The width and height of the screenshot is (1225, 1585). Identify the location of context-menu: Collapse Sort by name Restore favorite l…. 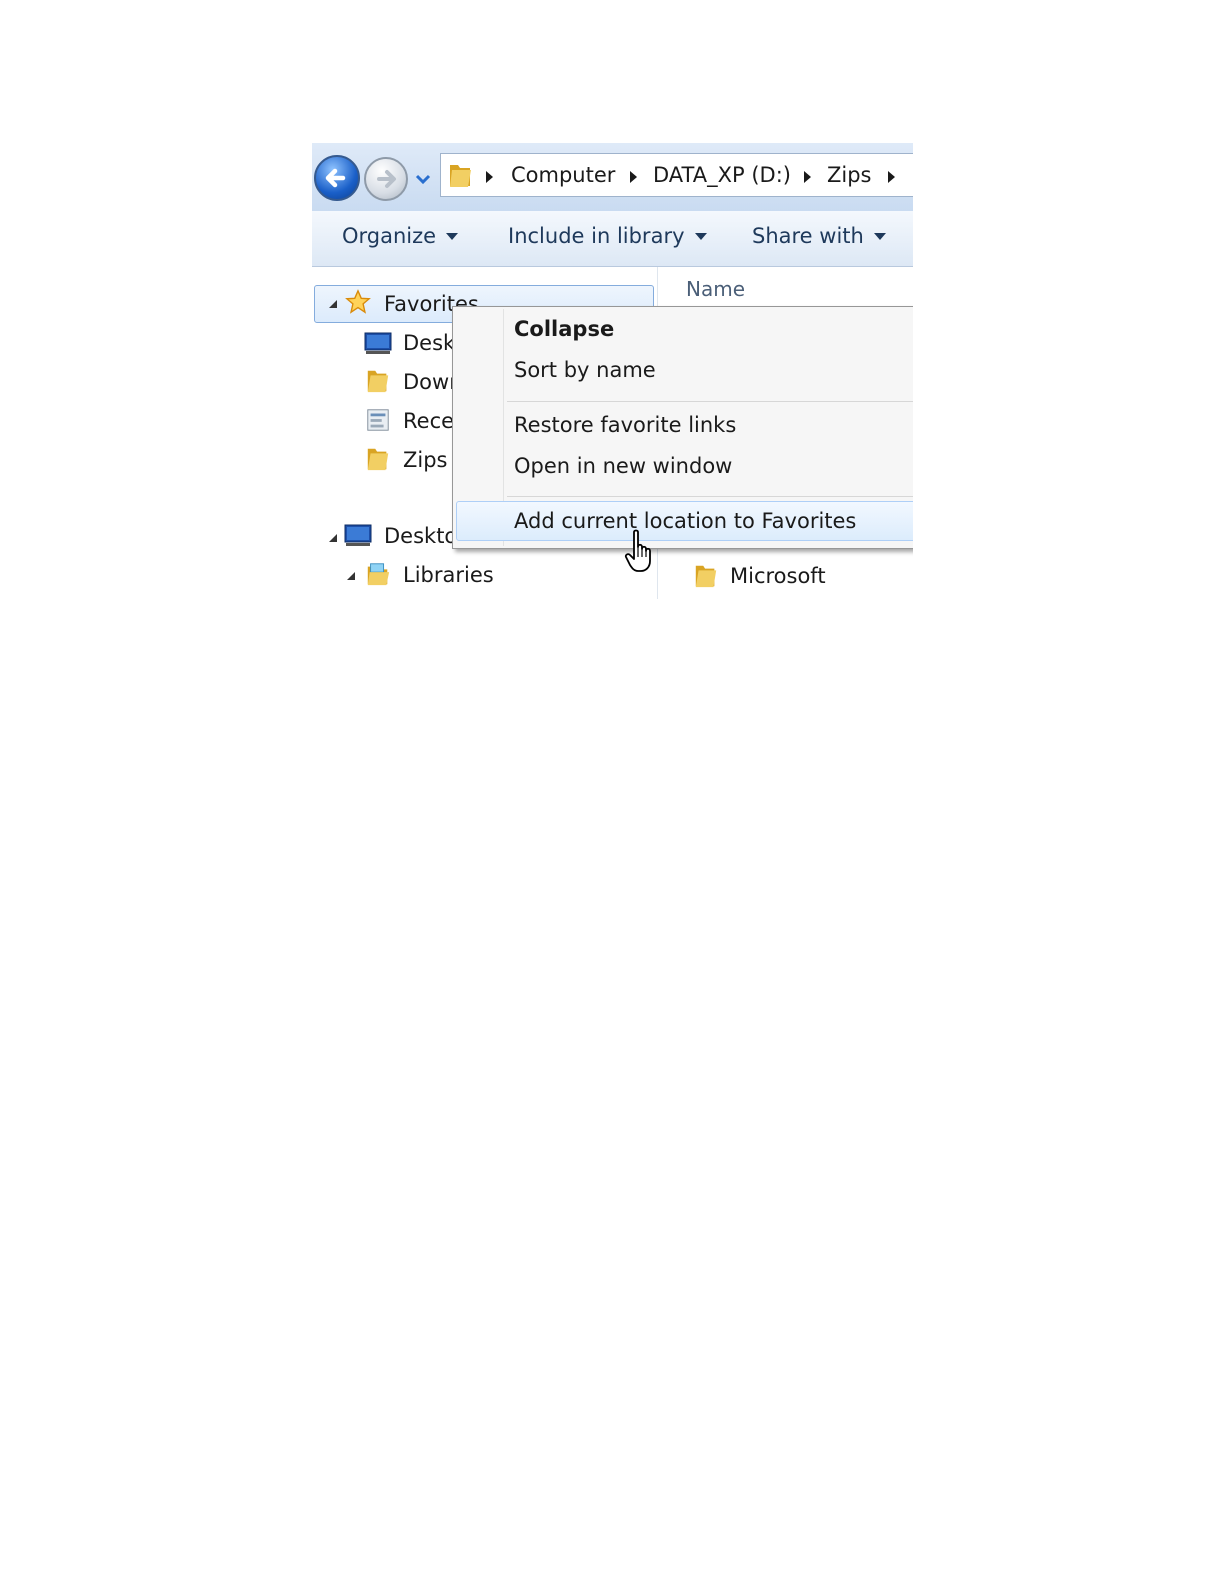
(682, 427).